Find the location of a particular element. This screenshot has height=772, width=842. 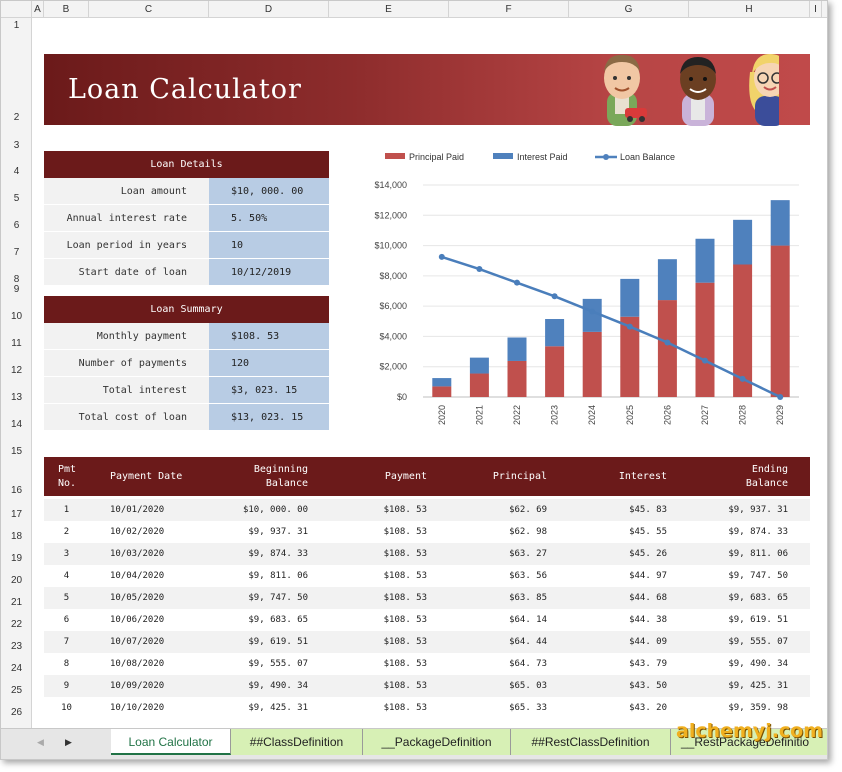

cell-pmt-no: 4 is located at coordinates (66, 576).